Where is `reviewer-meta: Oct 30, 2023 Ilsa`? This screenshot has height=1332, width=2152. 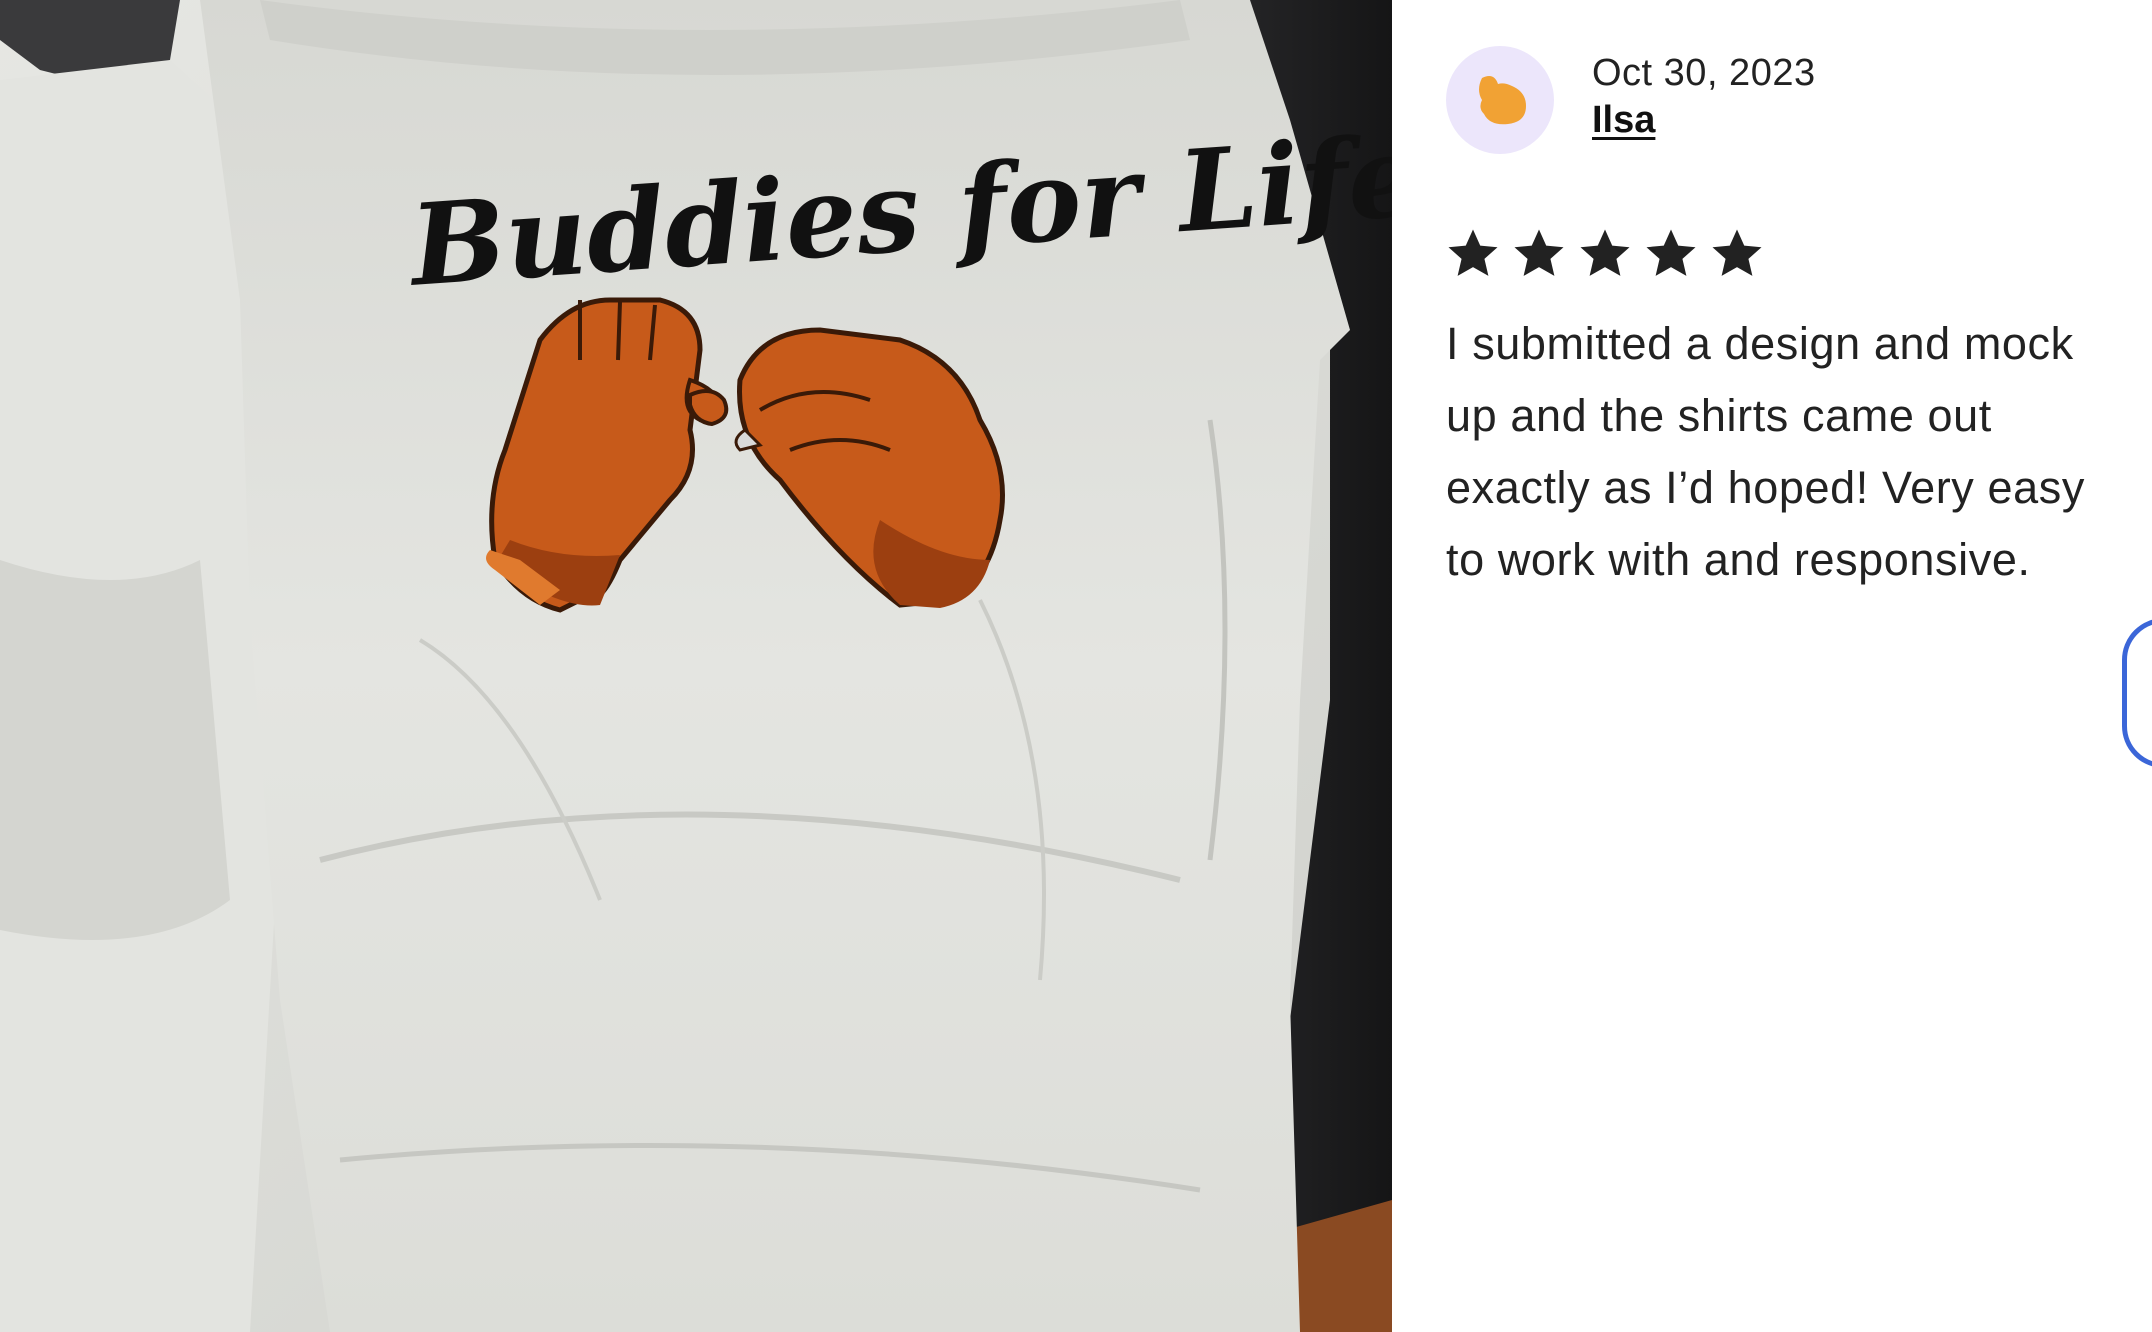
reviewer-meta: Oct 30, 2023 Ilsa is located at coordinates (1704, 97).